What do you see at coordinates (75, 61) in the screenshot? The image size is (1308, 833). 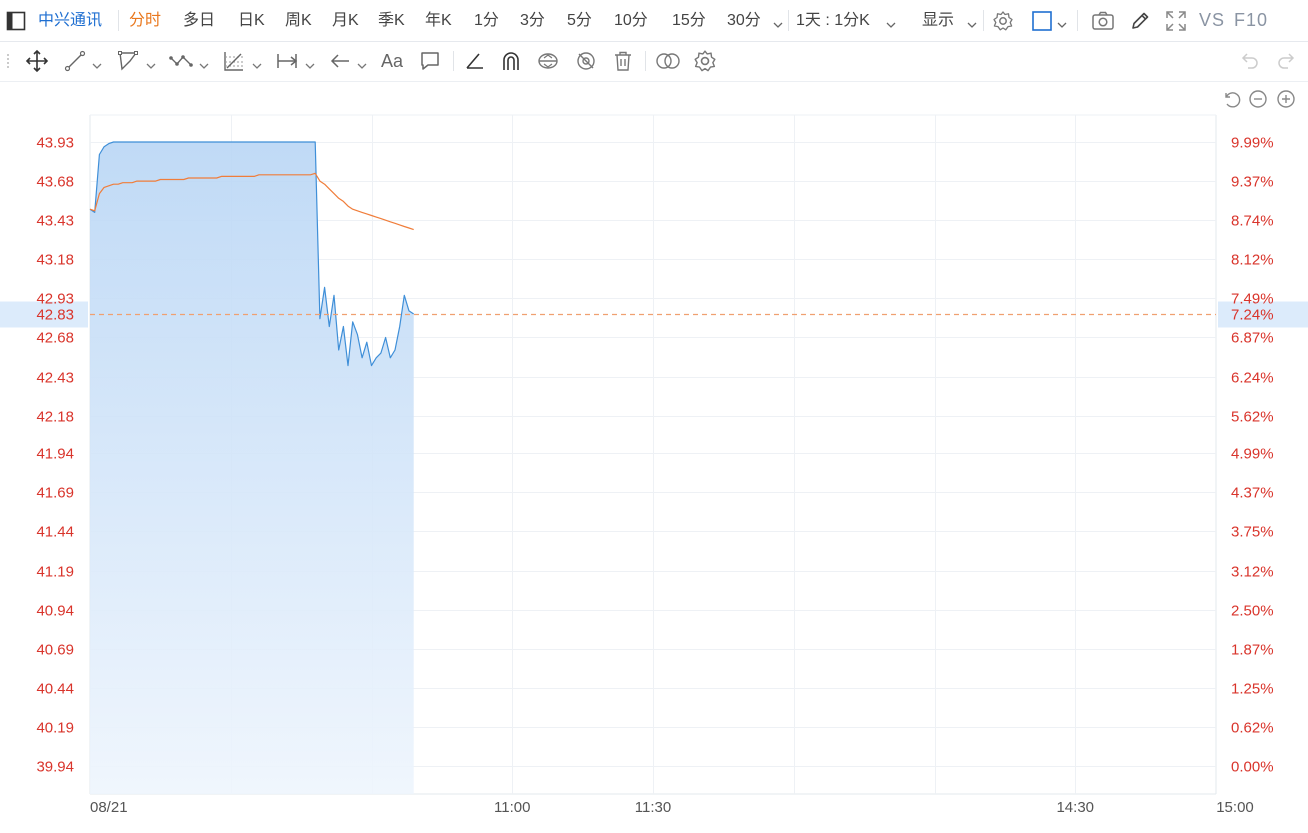 I see `trend-line-icon` at bounding box center [75, 61].